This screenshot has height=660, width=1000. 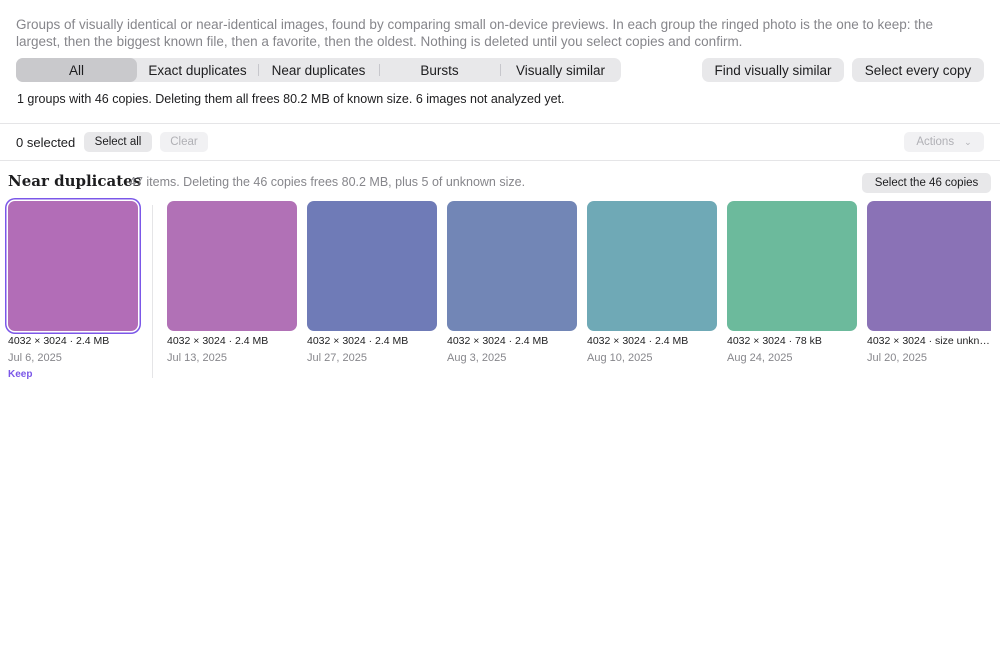 What do you see at coordinates (760, 358) in the screenshot?
I see `image-date: Aug 24, 2025` at bounding box center [760, 358].